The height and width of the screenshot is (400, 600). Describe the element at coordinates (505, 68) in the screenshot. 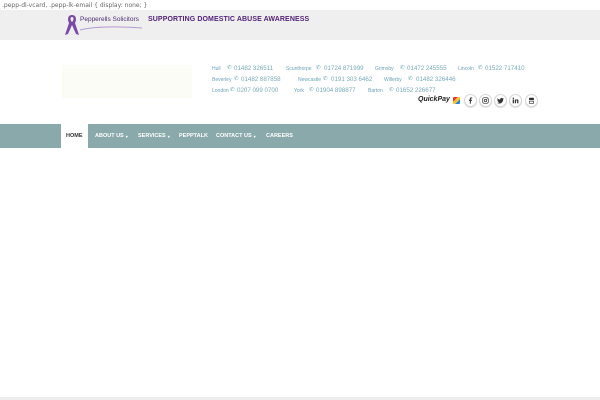

I see `office-phone: 01522 717410` at that location.